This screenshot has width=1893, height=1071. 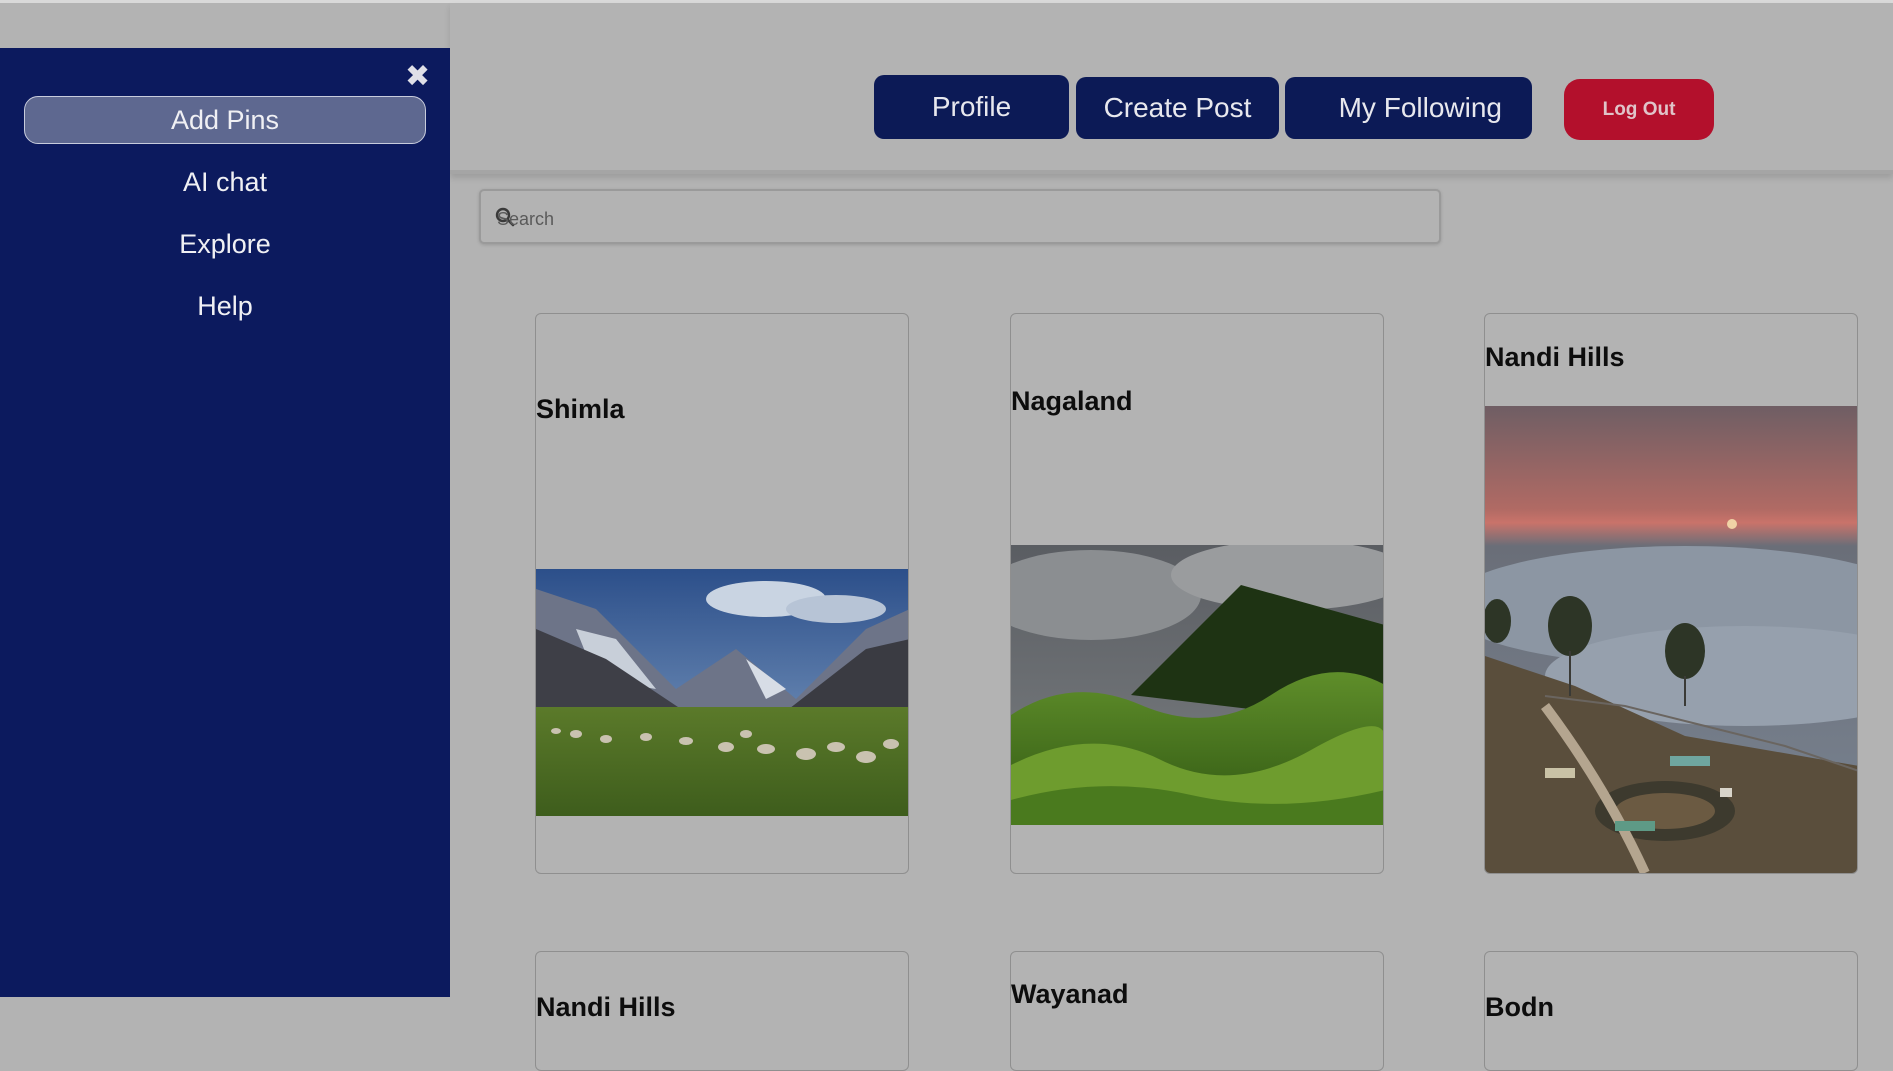 What do you see at coordinates (225, 120) in the screenshot?
I see `sidebar-item-add-pins: Add Pins` at bounding box center [225, 120].